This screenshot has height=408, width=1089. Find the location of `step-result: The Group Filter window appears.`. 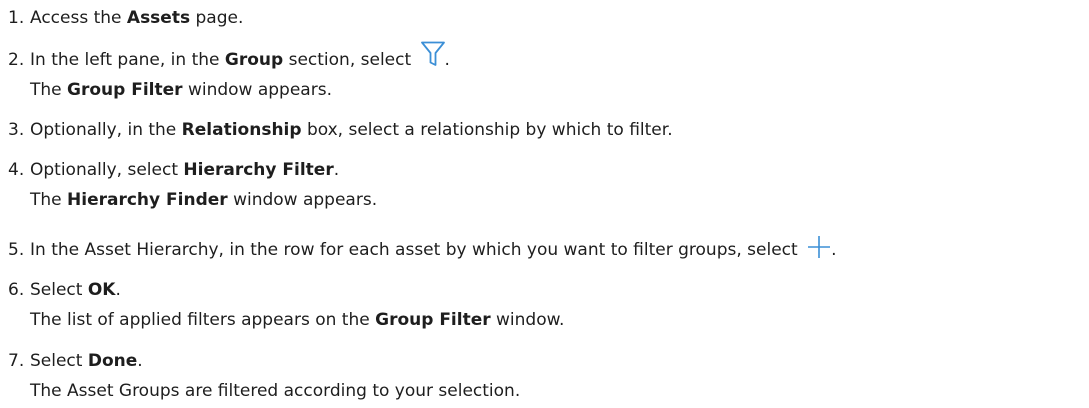

step-result: The Group Filter window appears. is located at coordinates (181, 90).